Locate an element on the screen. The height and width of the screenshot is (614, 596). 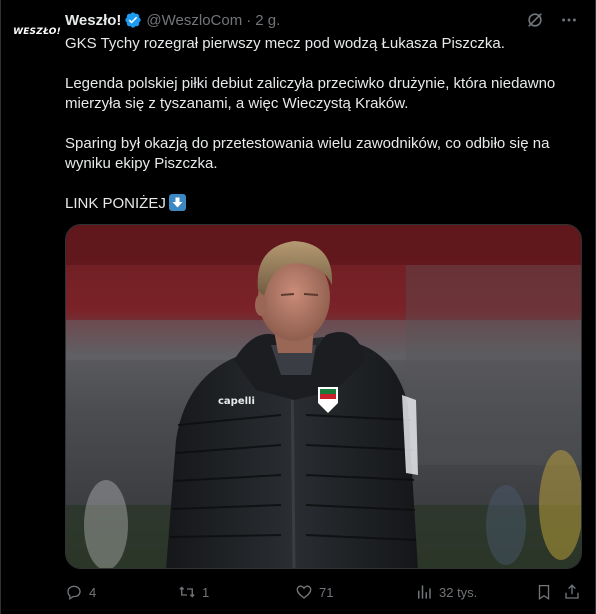
tweet-time: 2 g. is located at coordinates (267, 20).